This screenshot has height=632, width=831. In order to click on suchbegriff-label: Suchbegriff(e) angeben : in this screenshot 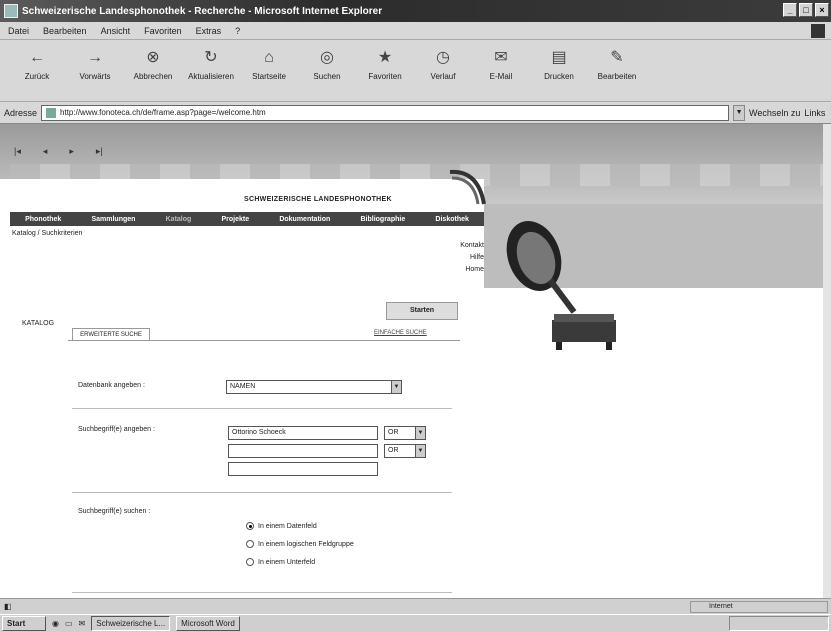, I will do `click(116, 429)`.